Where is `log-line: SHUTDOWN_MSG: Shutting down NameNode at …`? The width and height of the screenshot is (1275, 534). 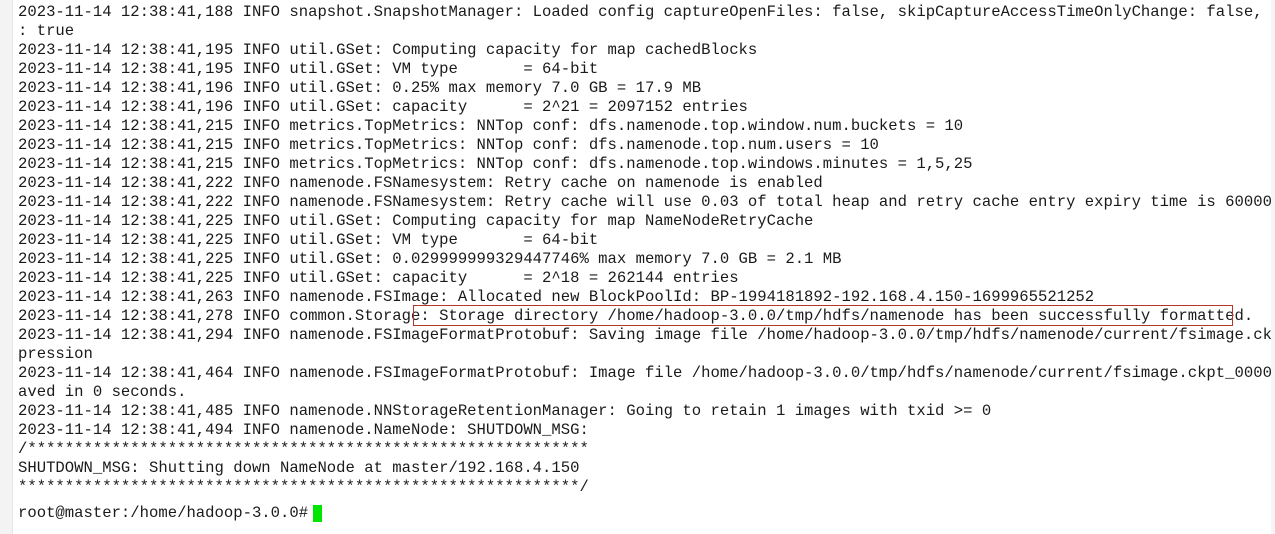 log-line: SHUTDOWN_MSG: Shutting down NameNode at … is located at coordinates (299, 468).